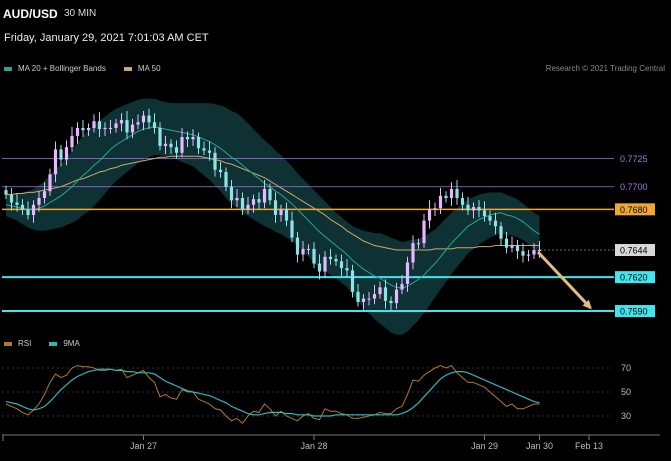 The height and width of the screenshot is (461, 671). What do you see at coordinates (539, 446) in the screenshot?
I see `x-tick-label-Jan 30: Jan 30` at bounding box center [539, 446].